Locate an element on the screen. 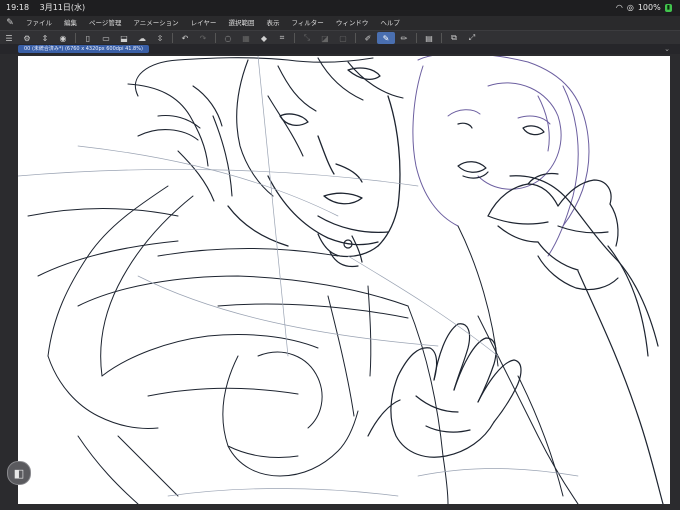  touch-gesture-icon: ◧ is located at coordinates (19, 473).